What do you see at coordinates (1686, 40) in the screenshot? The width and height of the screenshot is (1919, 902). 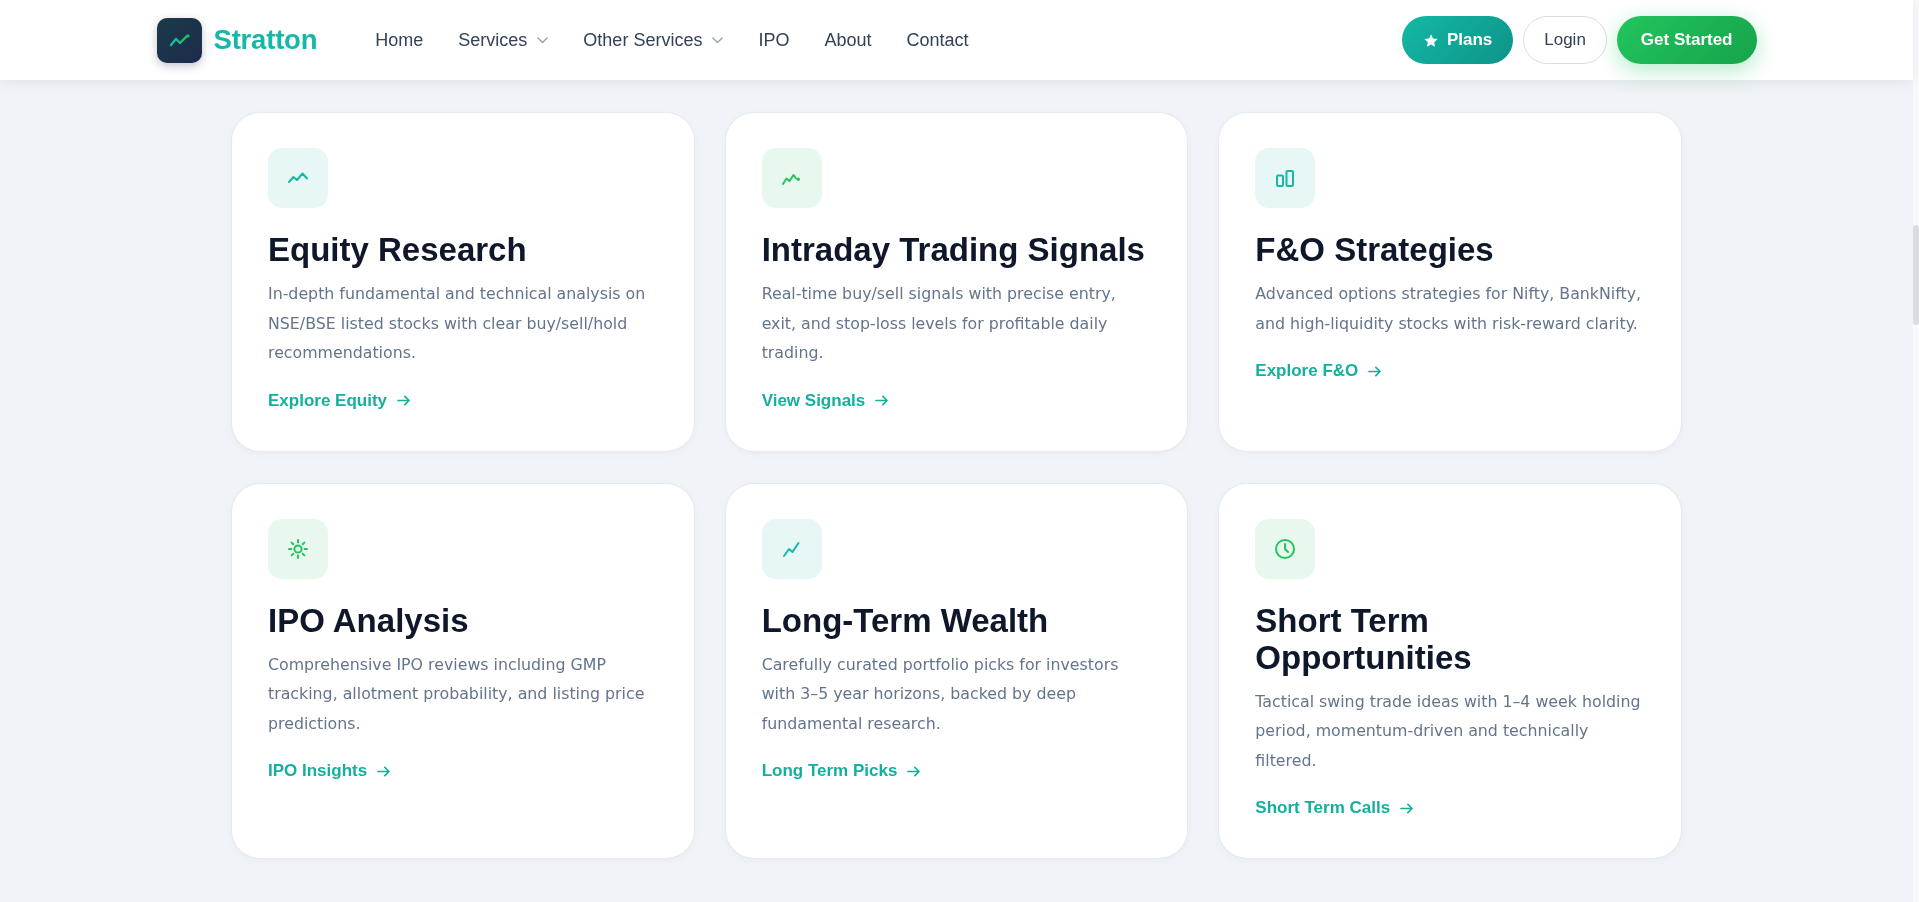 I see `get-started-button: Get Started` at bounding box center [1686, 40].